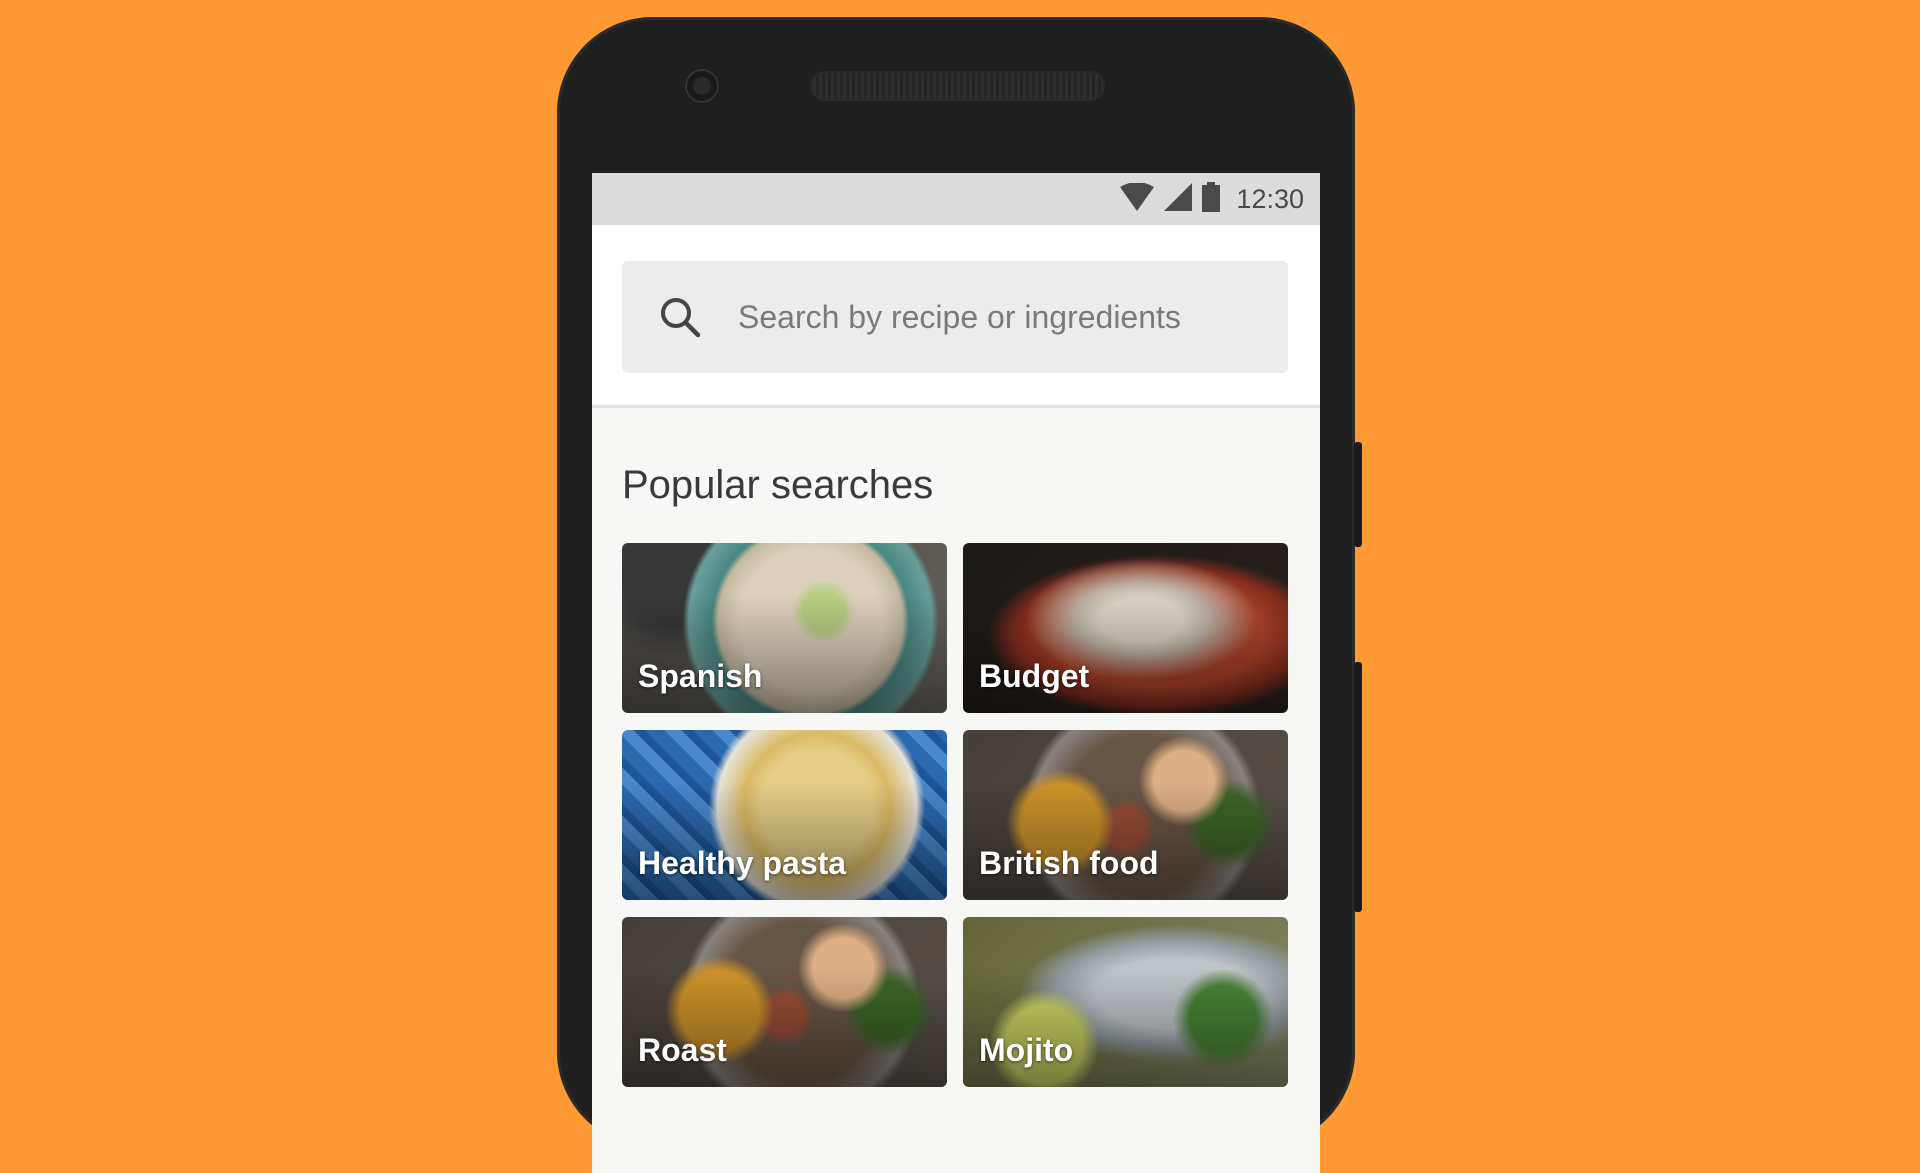  I want to click on volume-button, so click(1358, 494).